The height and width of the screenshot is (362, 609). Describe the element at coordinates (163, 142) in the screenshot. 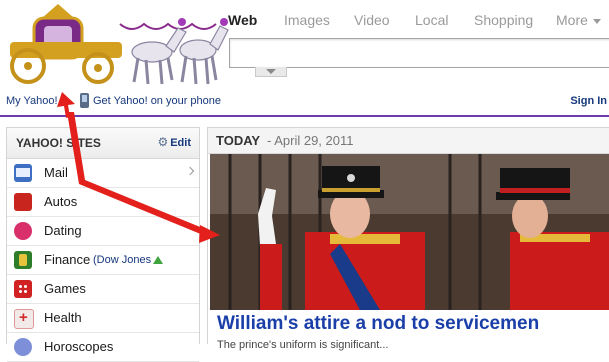

I see `gear-icon: ⚙` at that location.